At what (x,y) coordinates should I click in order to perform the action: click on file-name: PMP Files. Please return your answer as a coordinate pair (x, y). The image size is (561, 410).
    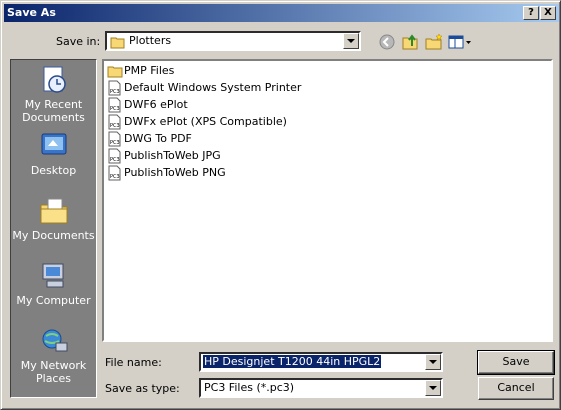
    Looking at the image, I should click on (149, 70).